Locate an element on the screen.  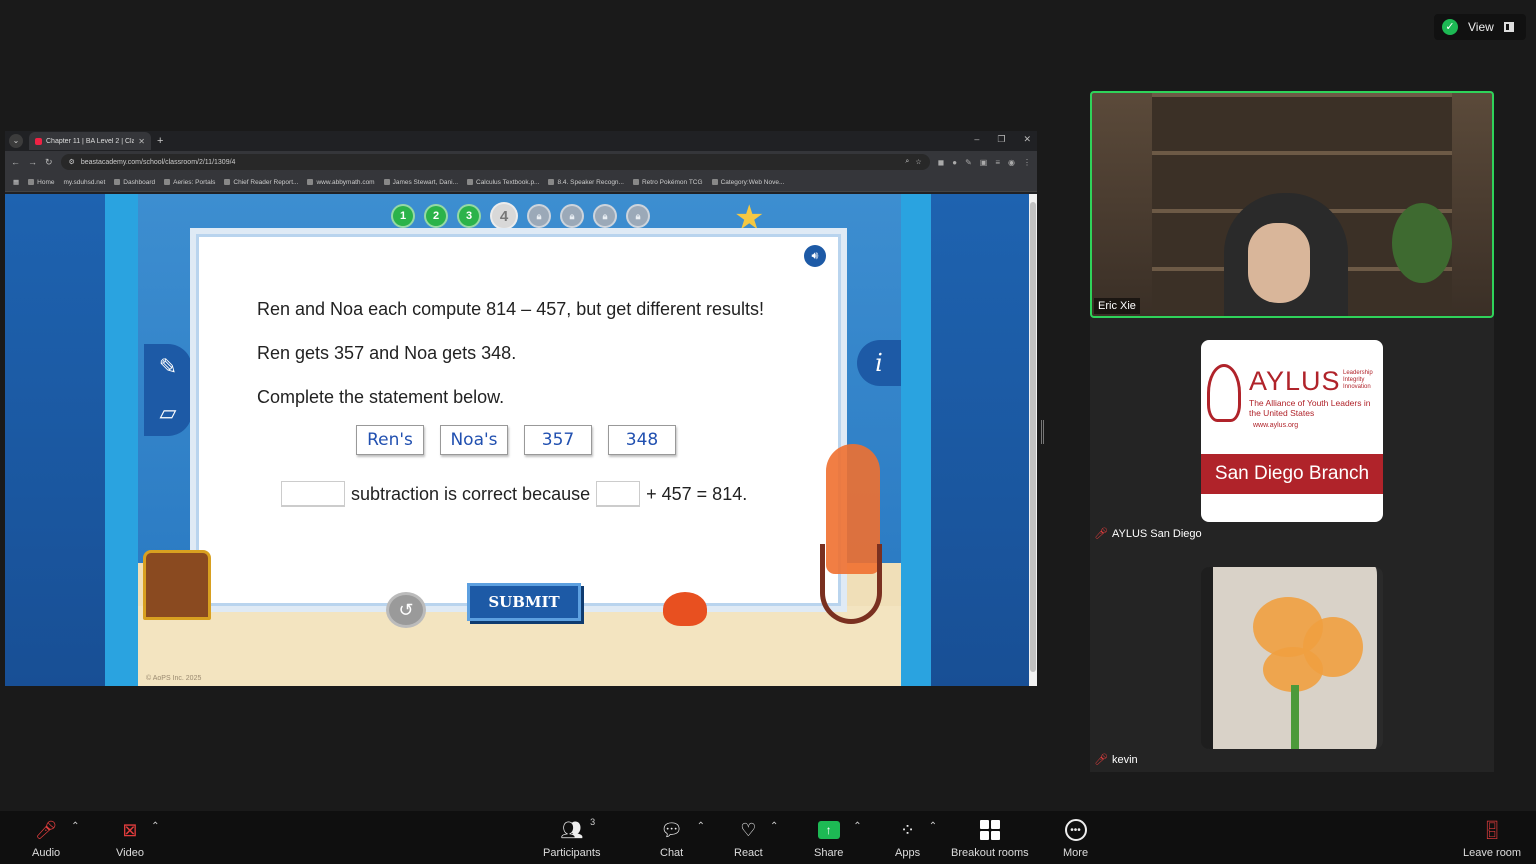
react-button: ♡ ⌃ React is located at coordinates (756, 839).